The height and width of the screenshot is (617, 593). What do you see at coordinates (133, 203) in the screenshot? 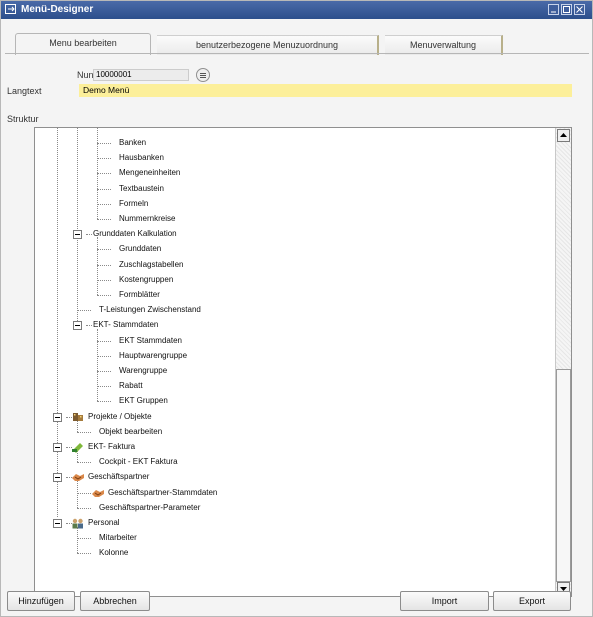
I see `tree-item: Formeln` at bounding box center [133, 203].